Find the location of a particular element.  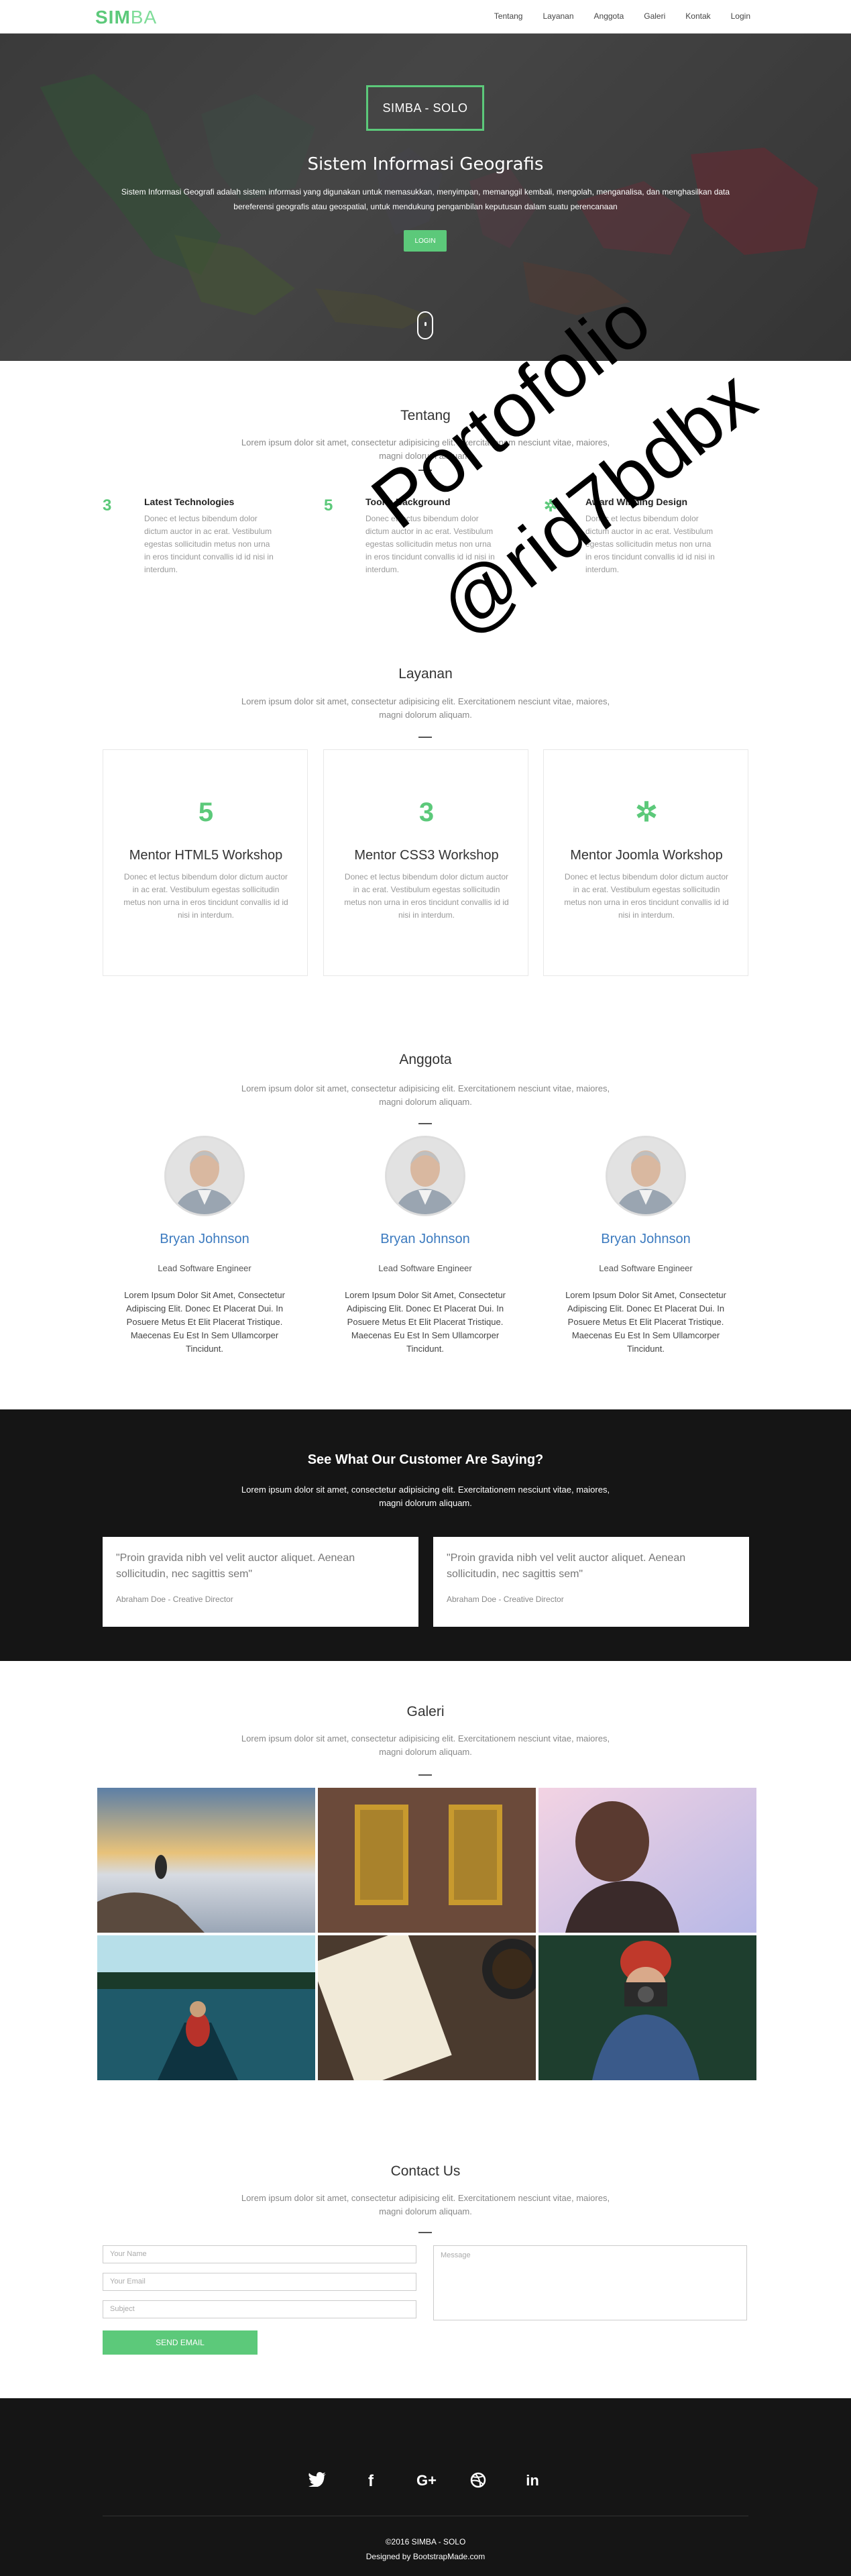

feature-title: Toons Background is located at coordinates (408, 501).